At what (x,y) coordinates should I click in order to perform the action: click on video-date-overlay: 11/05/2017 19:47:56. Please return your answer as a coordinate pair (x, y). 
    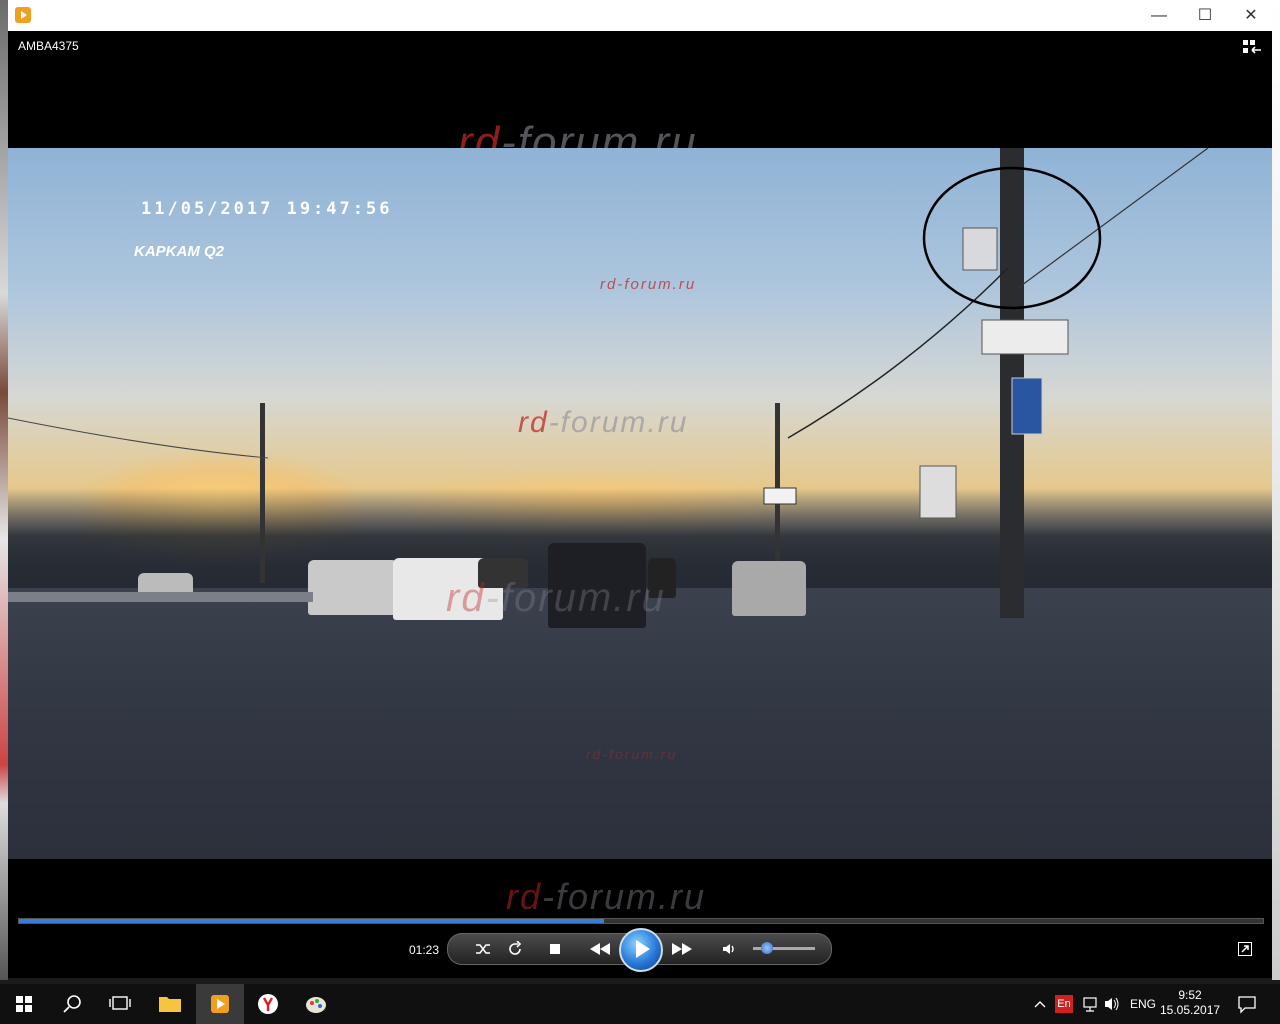
    Looking at the image, I should click on (267, 209).